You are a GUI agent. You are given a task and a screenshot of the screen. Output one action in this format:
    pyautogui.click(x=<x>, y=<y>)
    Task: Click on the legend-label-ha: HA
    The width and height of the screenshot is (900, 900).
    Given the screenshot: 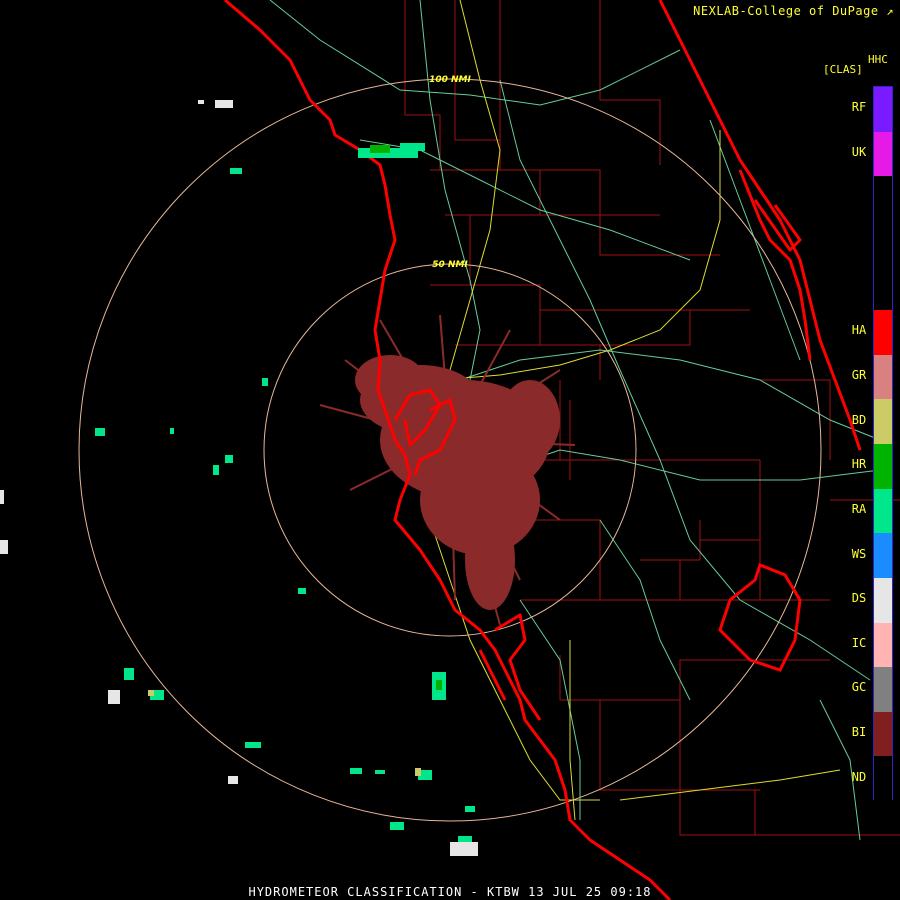 What is the action you would take?
    pyautogui.click(x=859, y=330)
    